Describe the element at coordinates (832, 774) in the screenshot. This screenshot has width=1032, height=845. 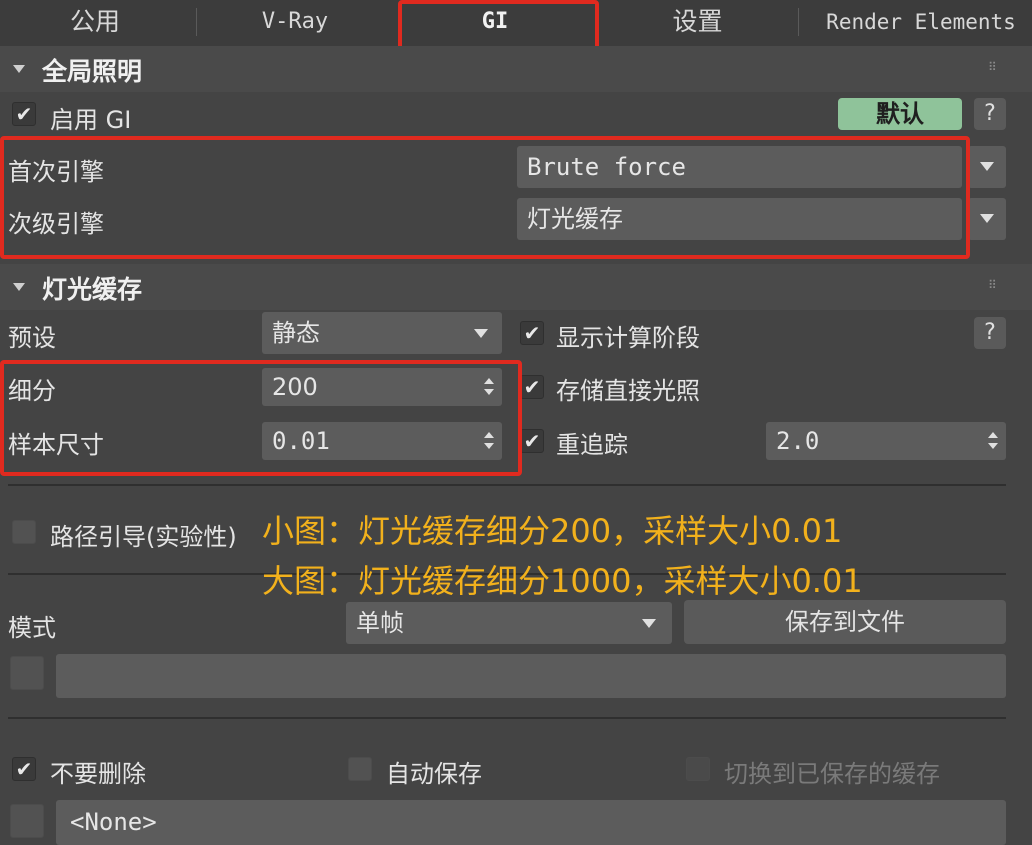
I see `switch-to-saved-label: 切换到已保存的缓存` at that location.